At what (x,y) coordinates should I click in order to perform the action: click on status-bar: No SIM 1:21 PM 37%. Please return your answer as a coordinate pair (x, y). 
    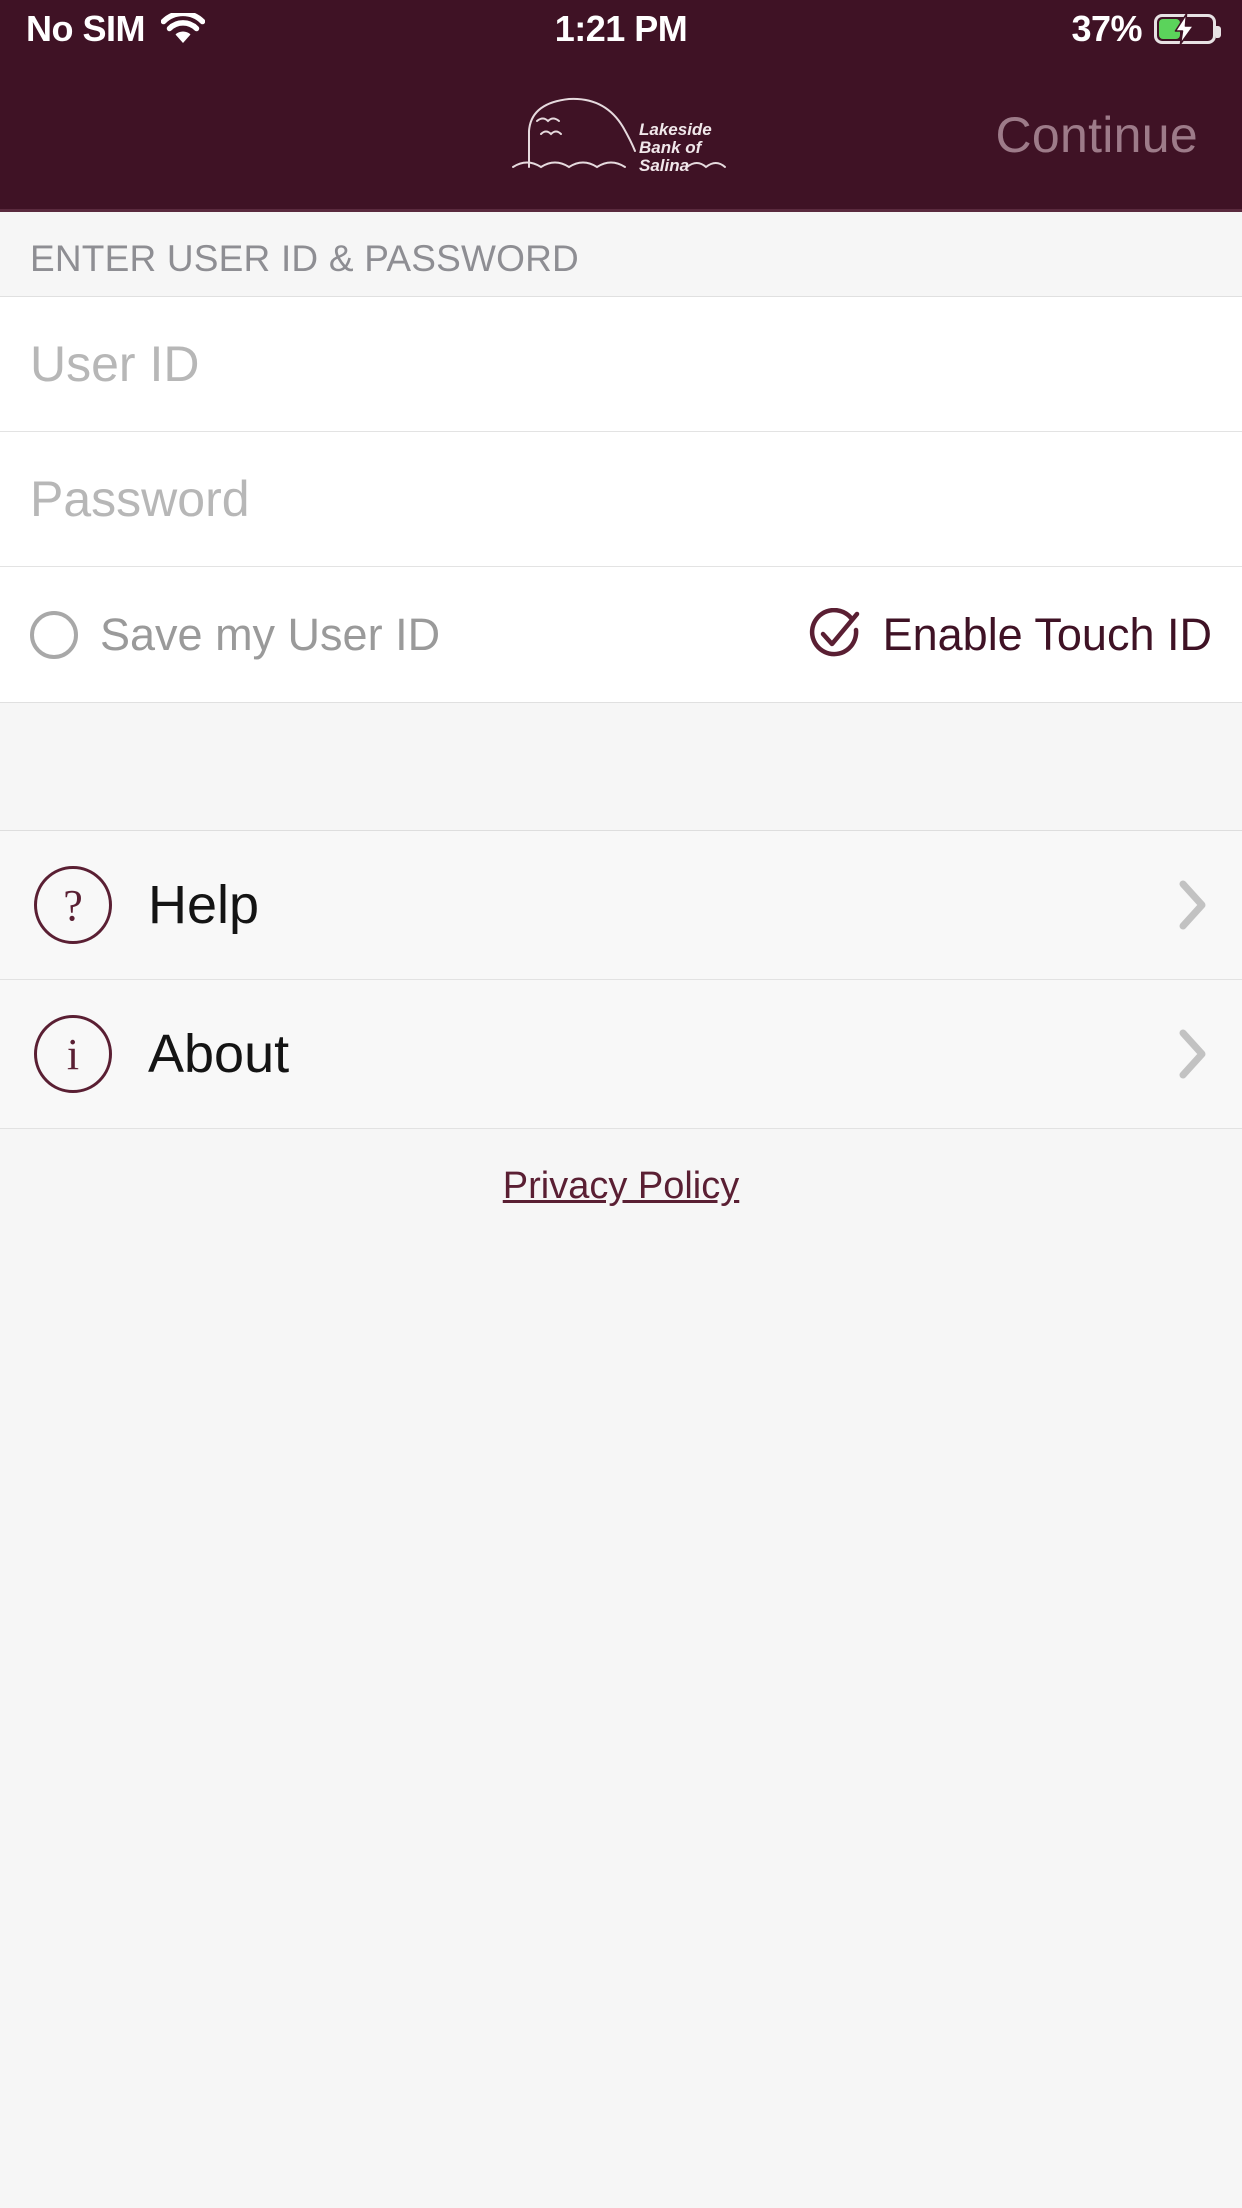
    Looking at the image, I should click on (621, 29).